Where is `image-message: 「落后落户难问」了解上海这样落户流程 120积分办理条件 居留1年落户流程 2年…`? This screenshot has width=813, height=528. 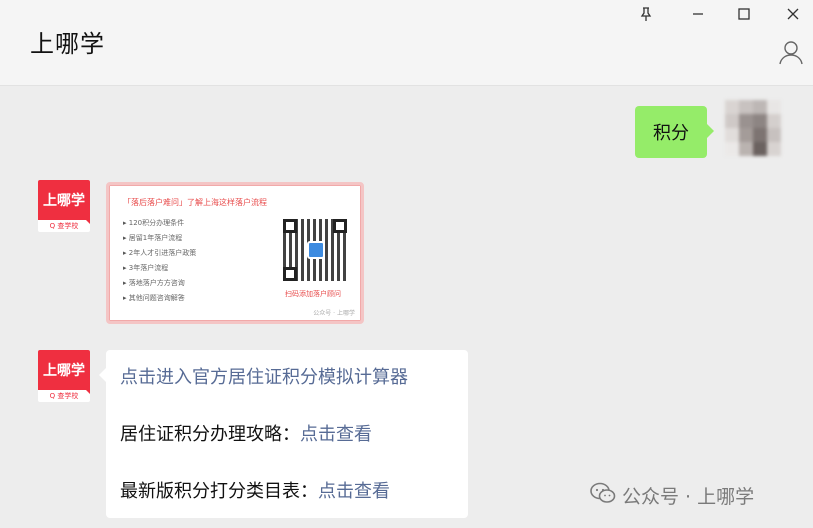
image-message: 「落后落户难问」了解上海这样落户流程 120积分办理条件 居留1年落户流程 2年… is located at coordinates (235, 253).